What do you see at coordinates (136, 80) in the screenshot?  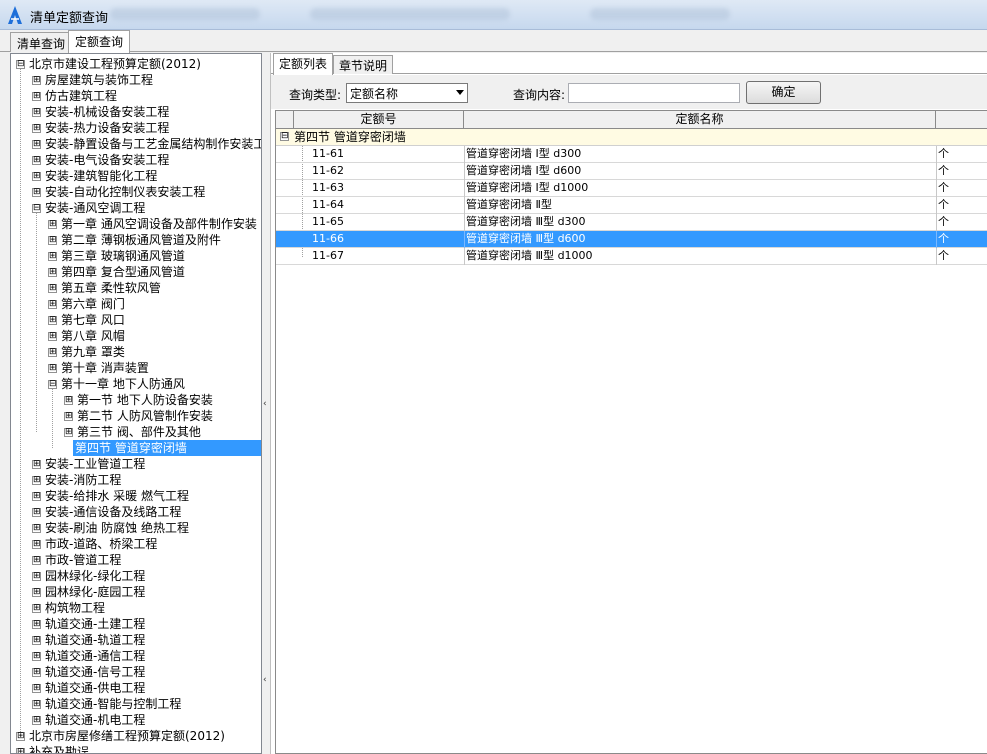 I see `tree-node: ⊞ 房屋建筑与装饰工程` at bounding box center [136, 80].